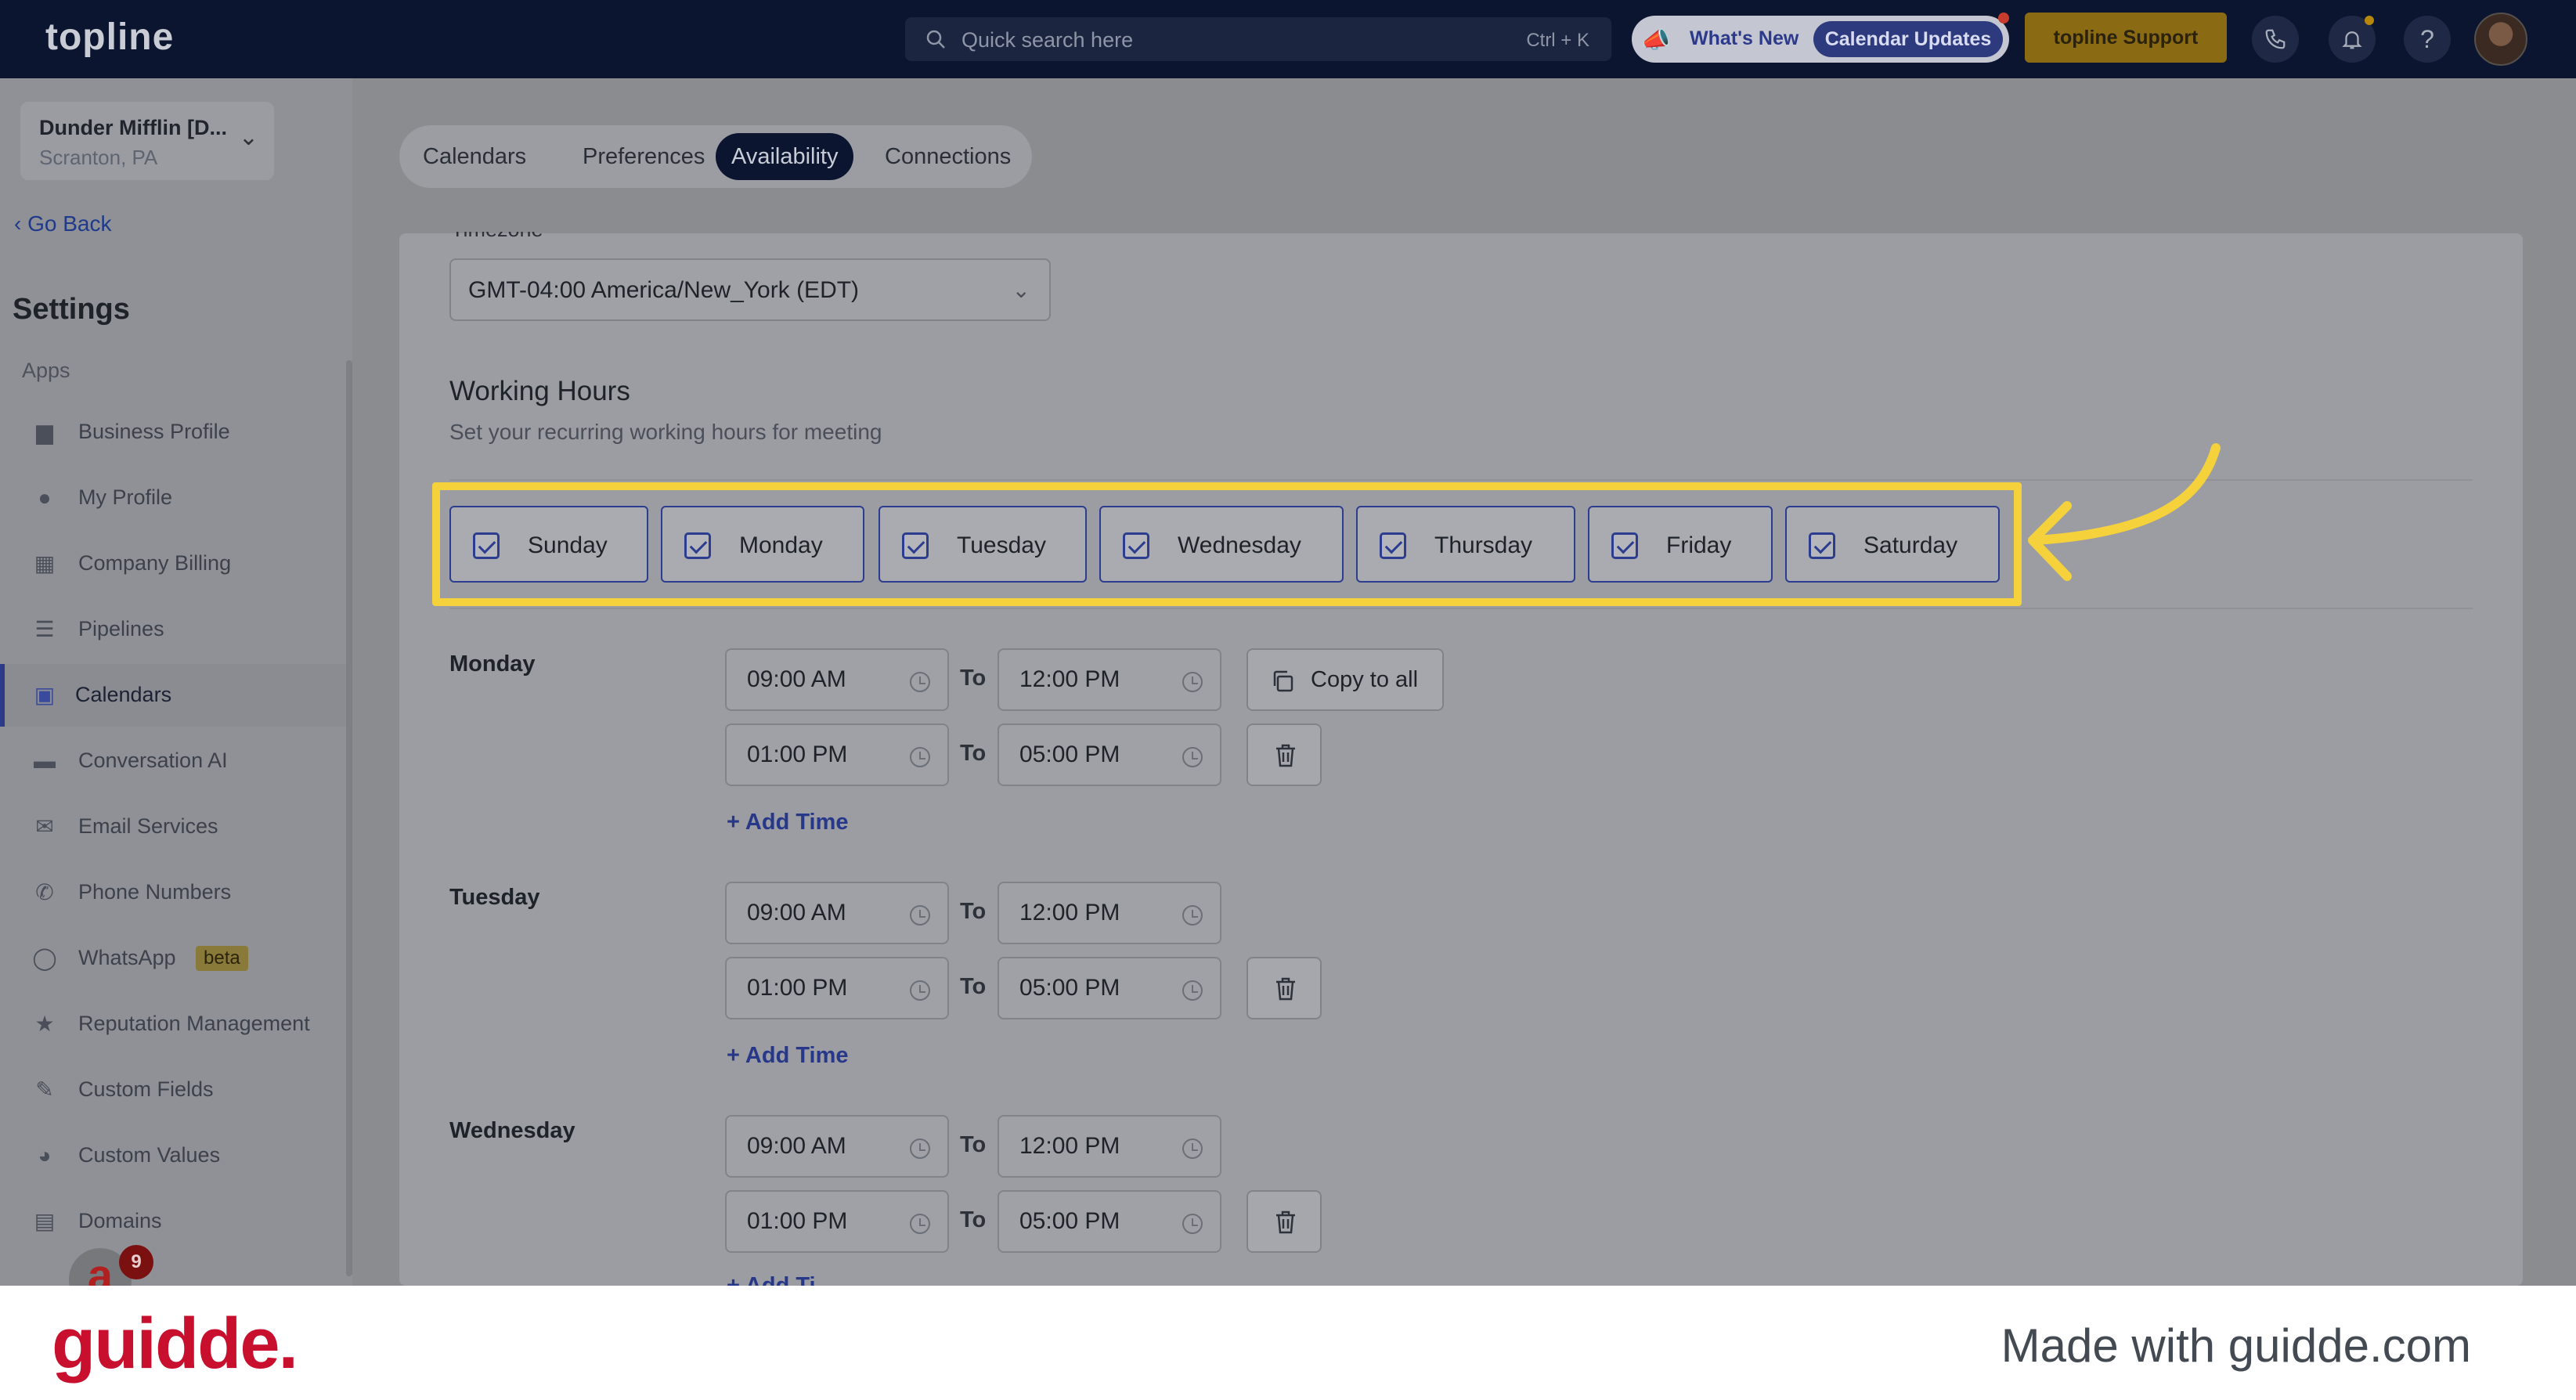 Image resolution: width=2576 pixels, height=1400 pixels. I want to click on tab-availability: Availability, so click(785, 156).